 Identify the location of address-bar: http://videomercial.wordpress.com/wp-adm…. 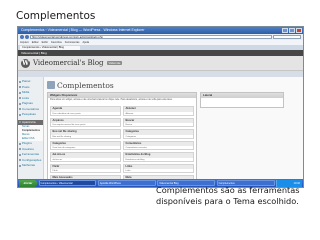
(151, 37).